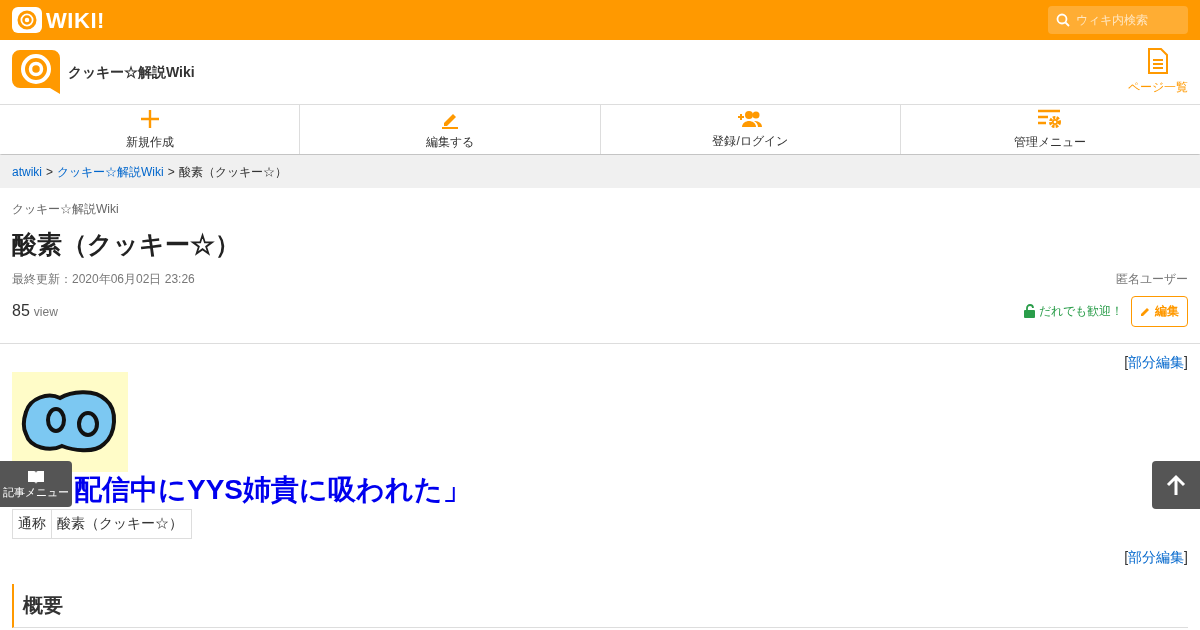  Describe the element at coordinates (36, 477) in the screenshot. I see `book-icon` at that location.